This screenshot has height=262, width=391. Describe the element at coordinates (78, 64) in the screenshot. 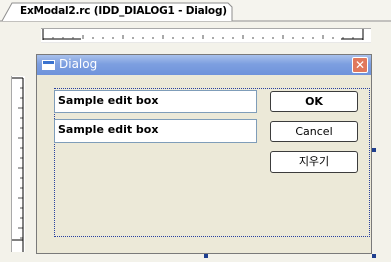

I see `dialog-title: Dialog` at that location.